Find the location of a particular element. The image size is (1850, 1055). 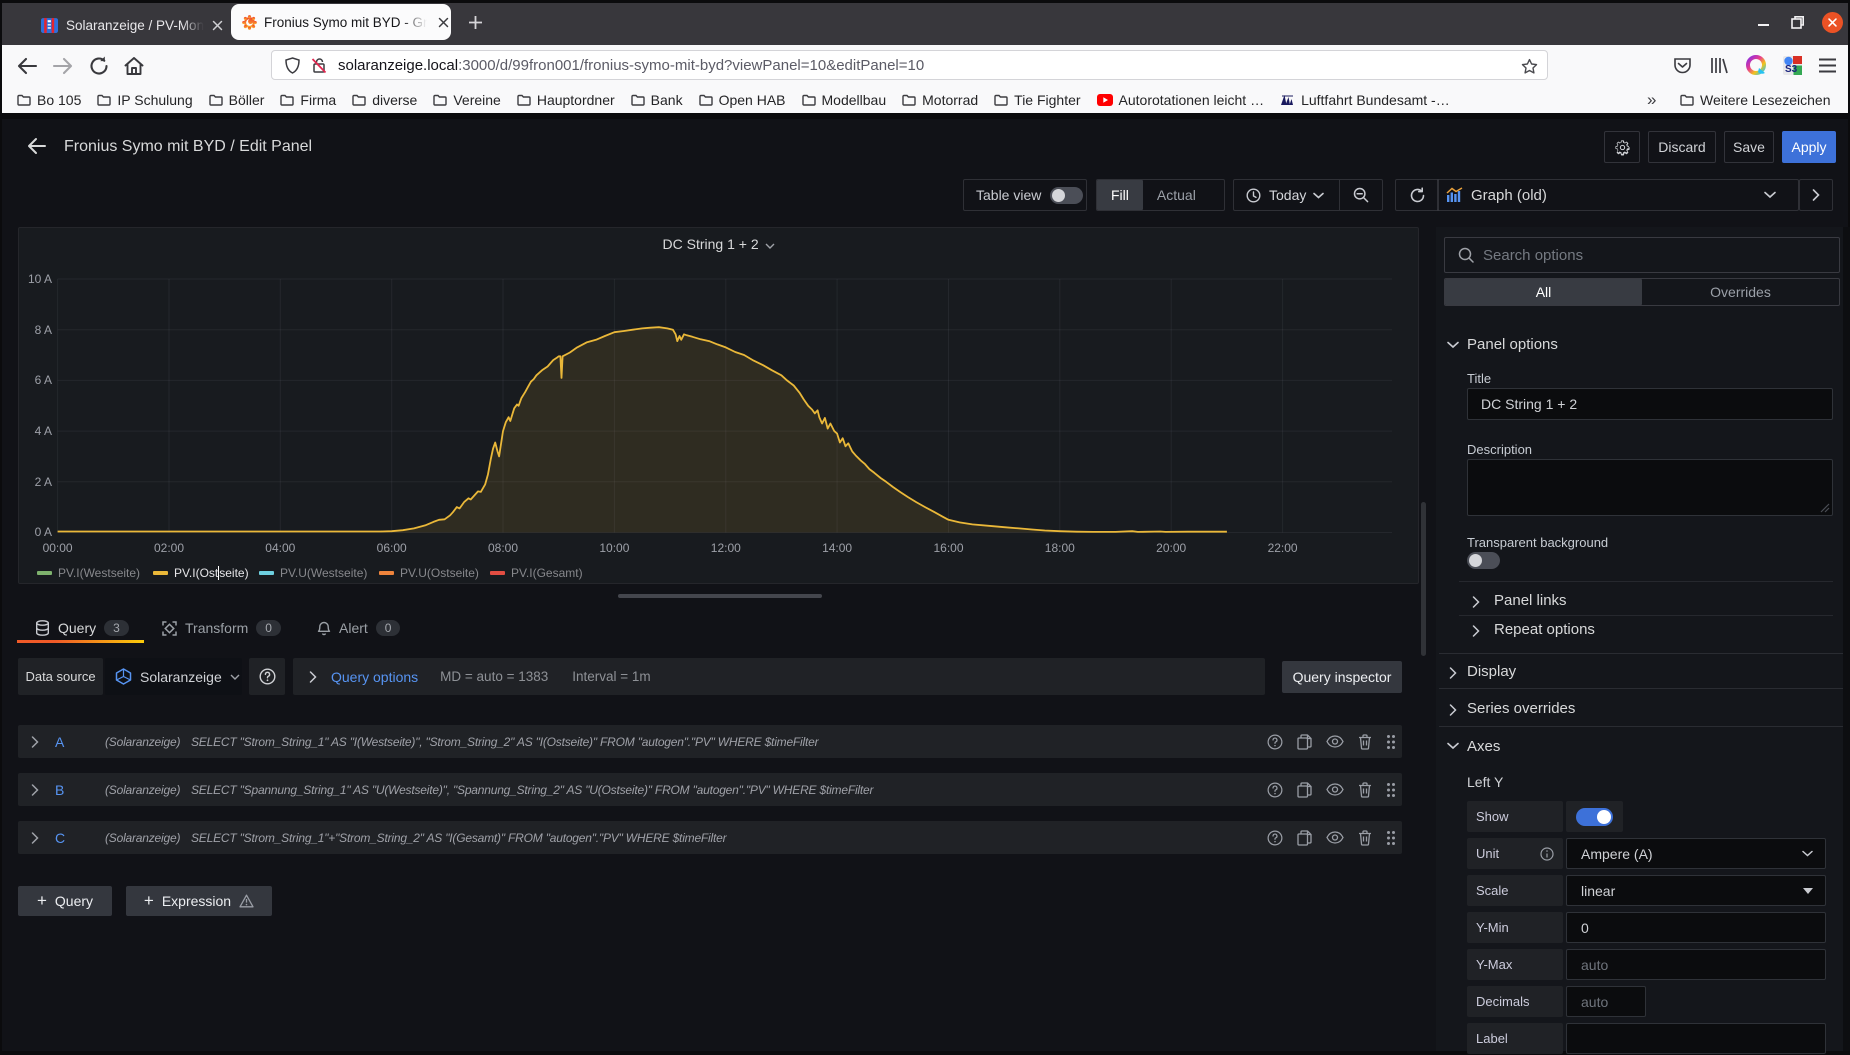

svg-text: S3 is located at coordinates (1791, 69).